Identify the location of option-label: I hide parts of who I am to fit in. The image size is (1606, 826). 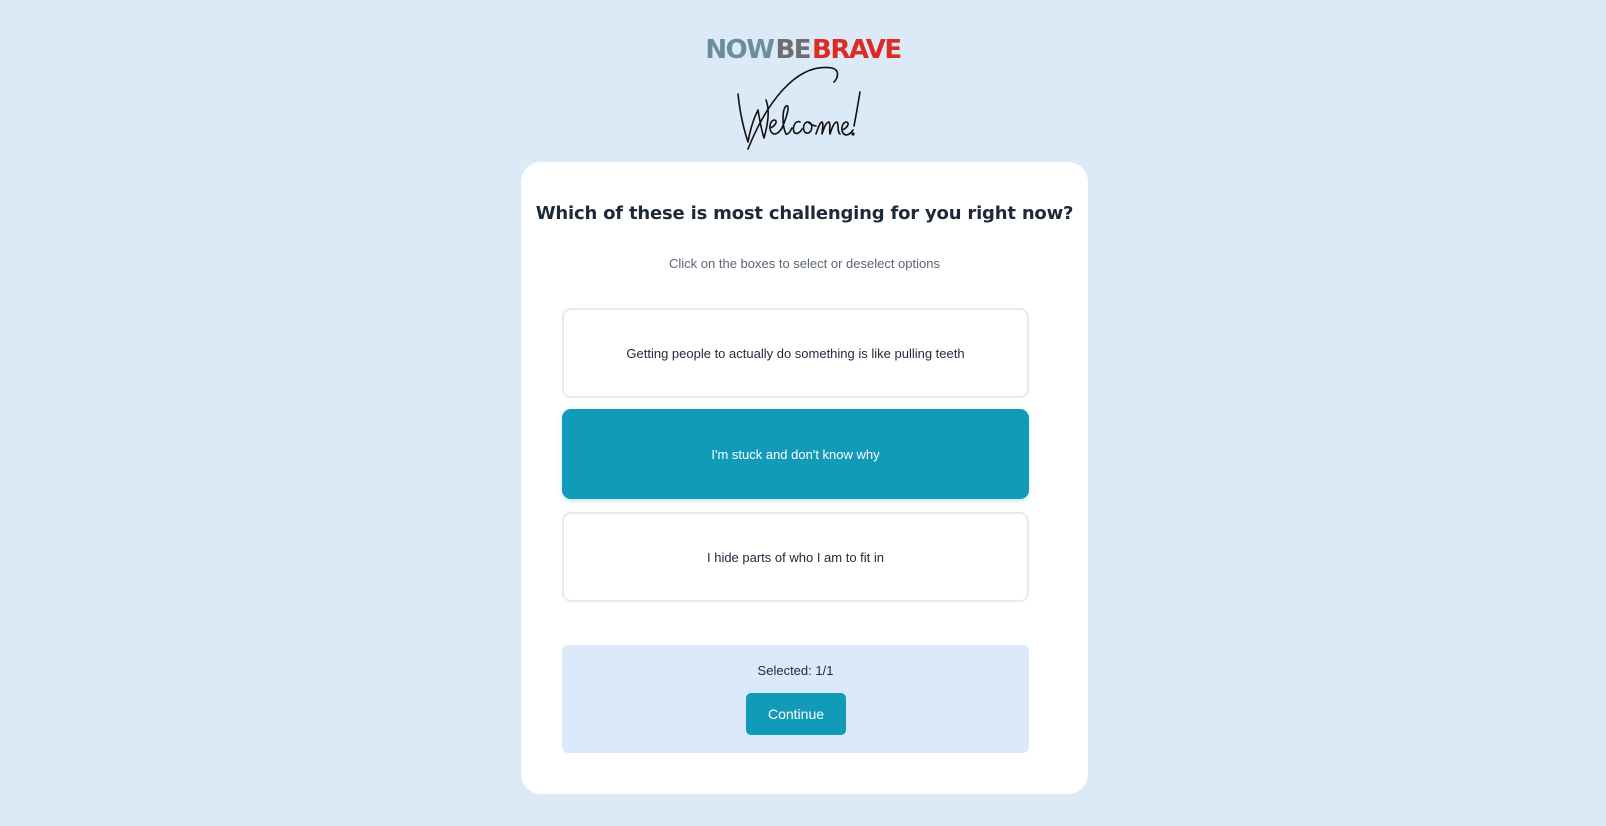
(795, 557).